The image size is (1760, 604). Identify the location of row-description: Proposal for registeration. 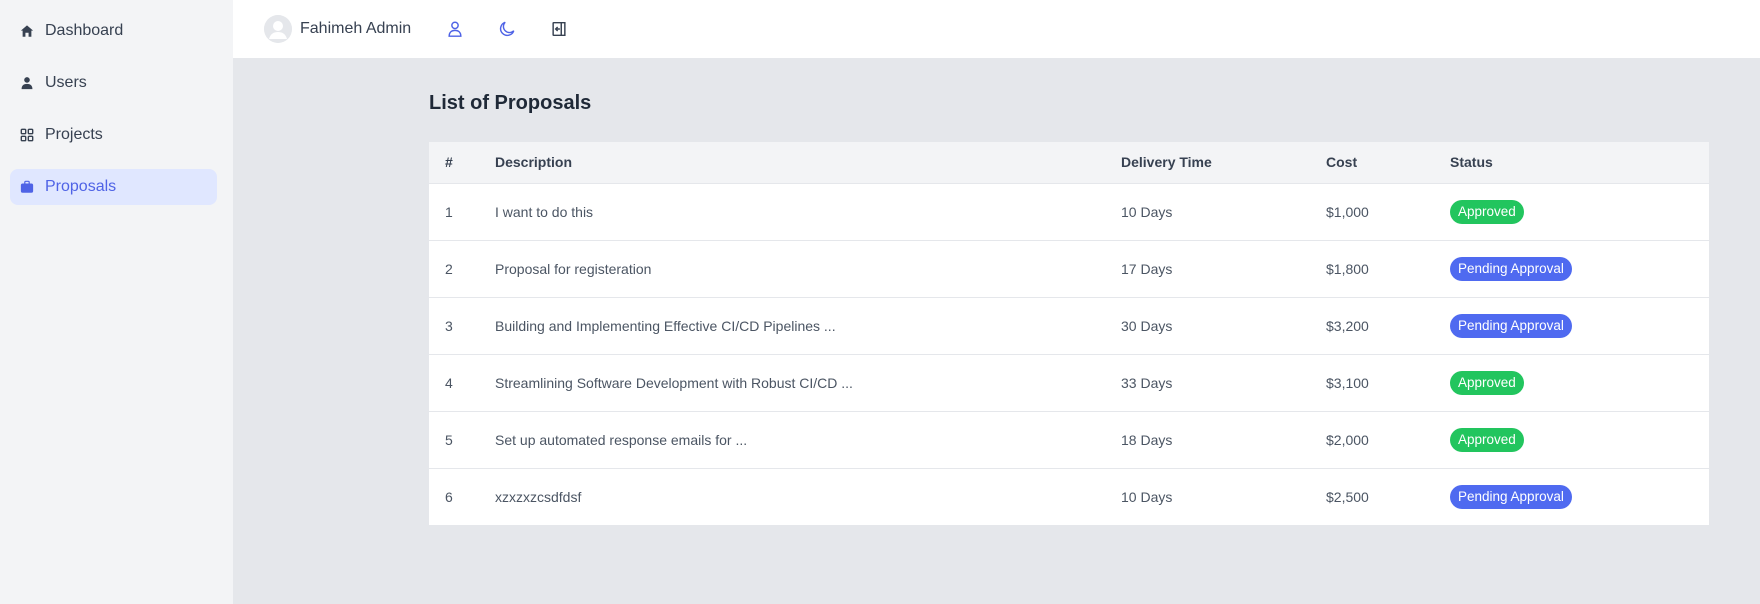
(573, 268).